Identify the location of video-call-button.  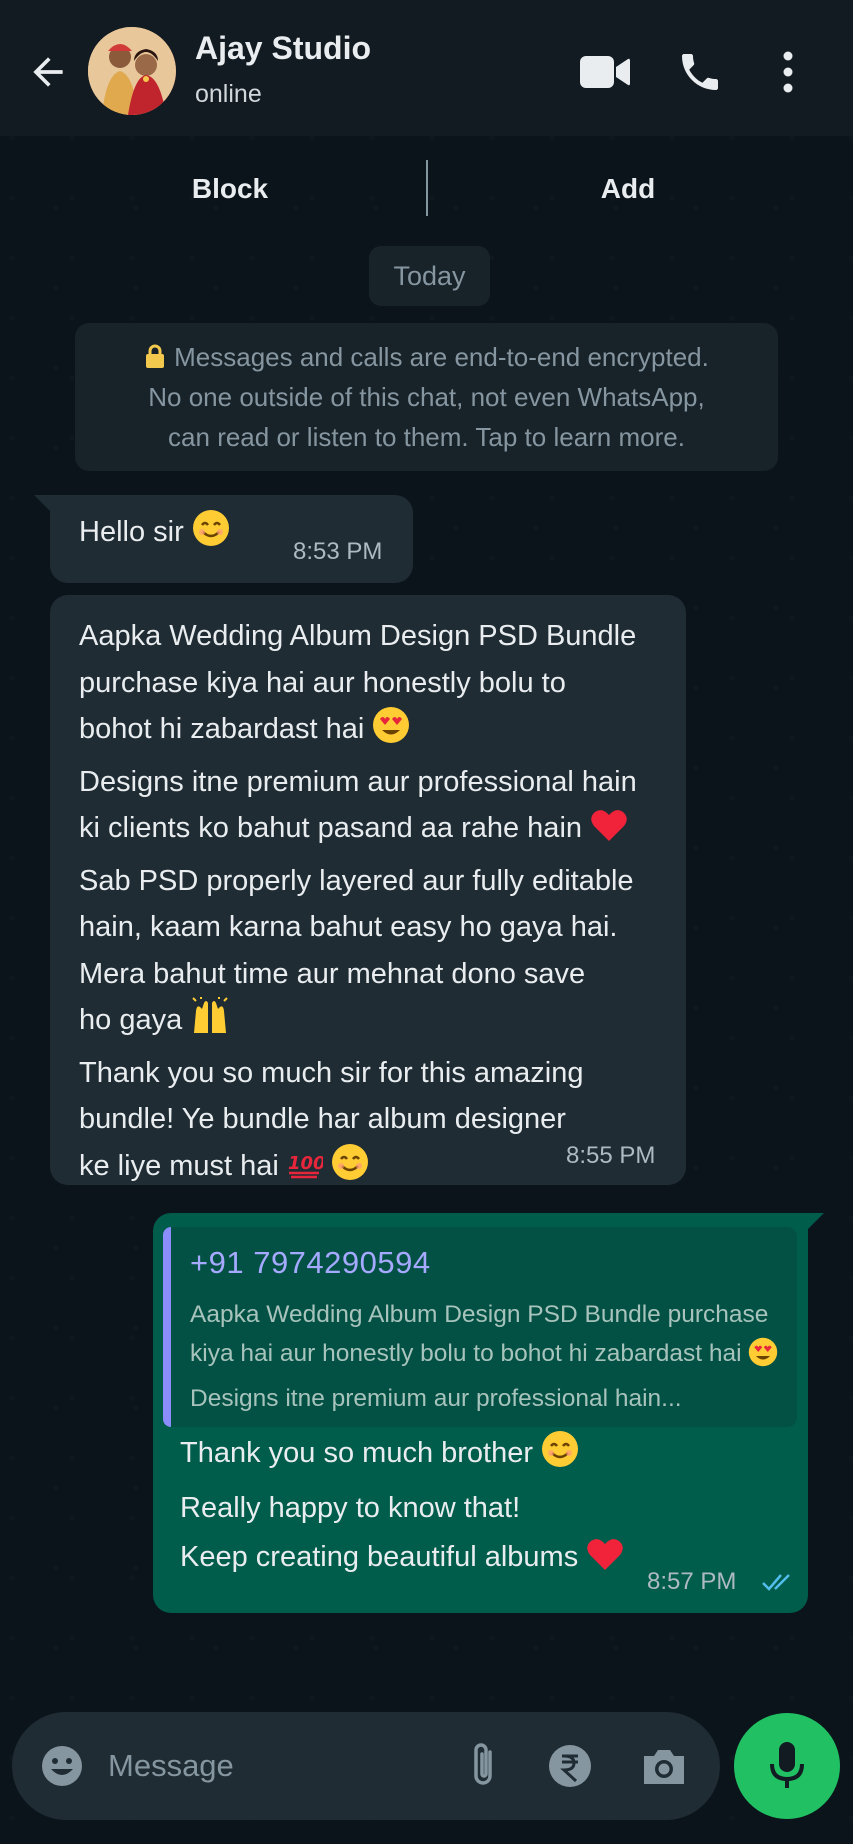
(605, 72).